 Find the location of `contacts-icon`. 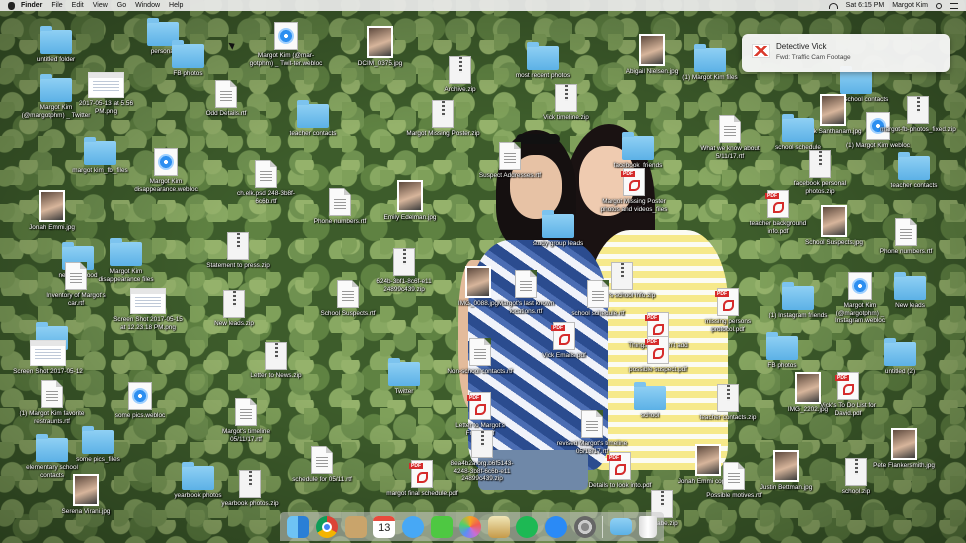

contacts-icon is located at coordinates (355, 526).